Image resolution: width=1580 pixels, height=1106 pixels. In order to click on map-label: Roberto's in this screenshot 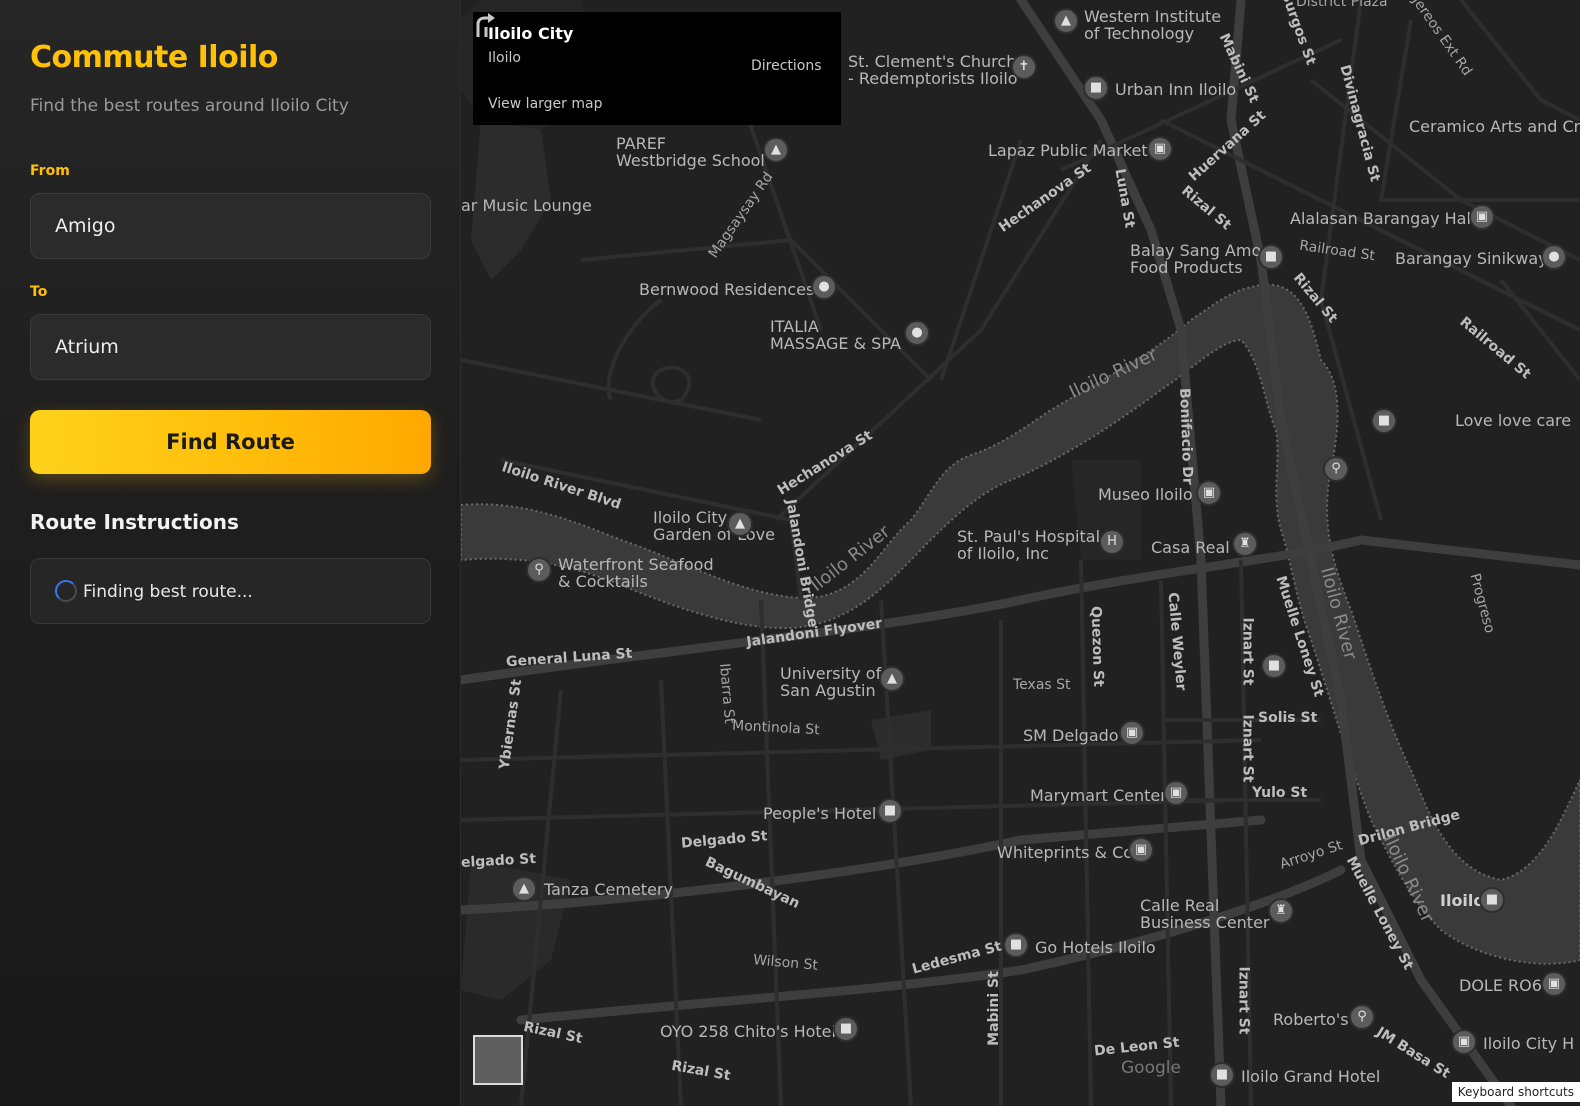, I will do `click(1311, 1019)`.